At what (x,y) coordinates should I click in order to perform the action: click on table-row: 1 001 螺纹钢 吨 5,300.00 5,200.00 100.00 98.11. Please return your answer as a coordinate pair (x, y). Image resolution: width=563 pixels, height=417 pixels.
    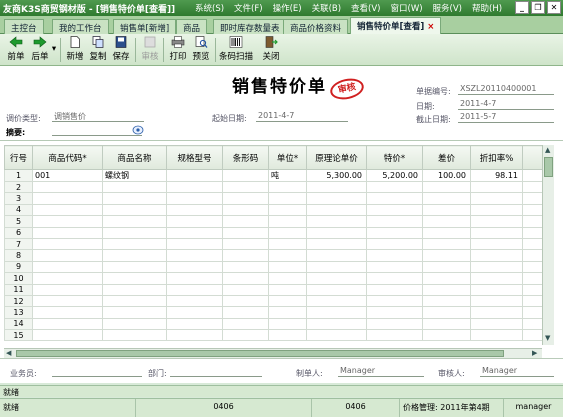
    Looking at the image, I should click on (278, 175).